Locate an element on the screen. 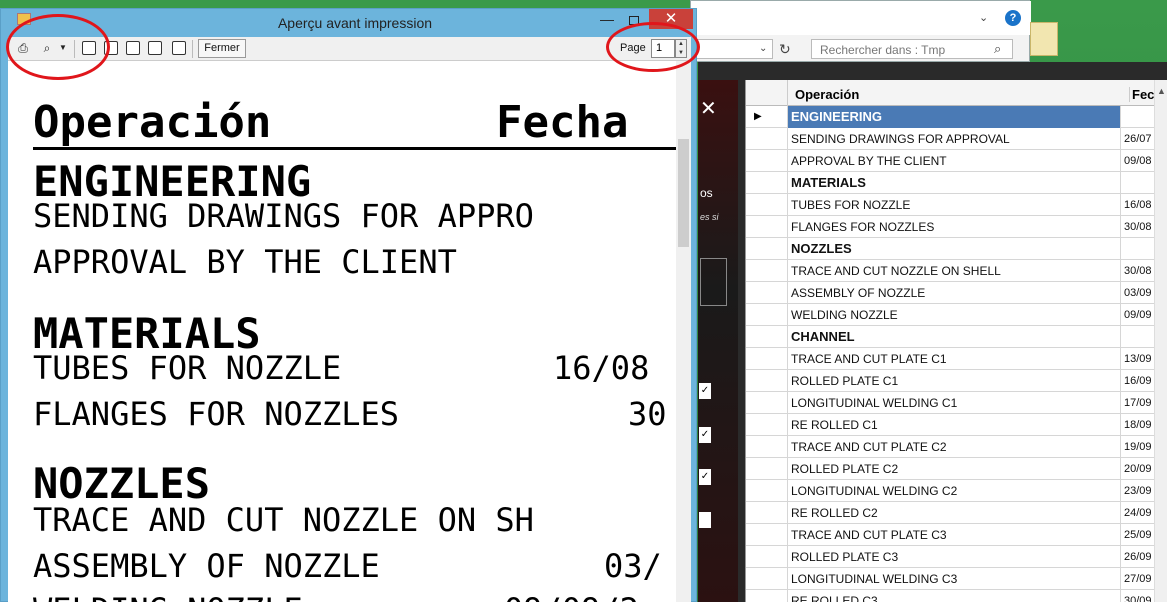 The image size is (1167, 602). cell-date: 17/09 is located at coordinates (1137, 403).